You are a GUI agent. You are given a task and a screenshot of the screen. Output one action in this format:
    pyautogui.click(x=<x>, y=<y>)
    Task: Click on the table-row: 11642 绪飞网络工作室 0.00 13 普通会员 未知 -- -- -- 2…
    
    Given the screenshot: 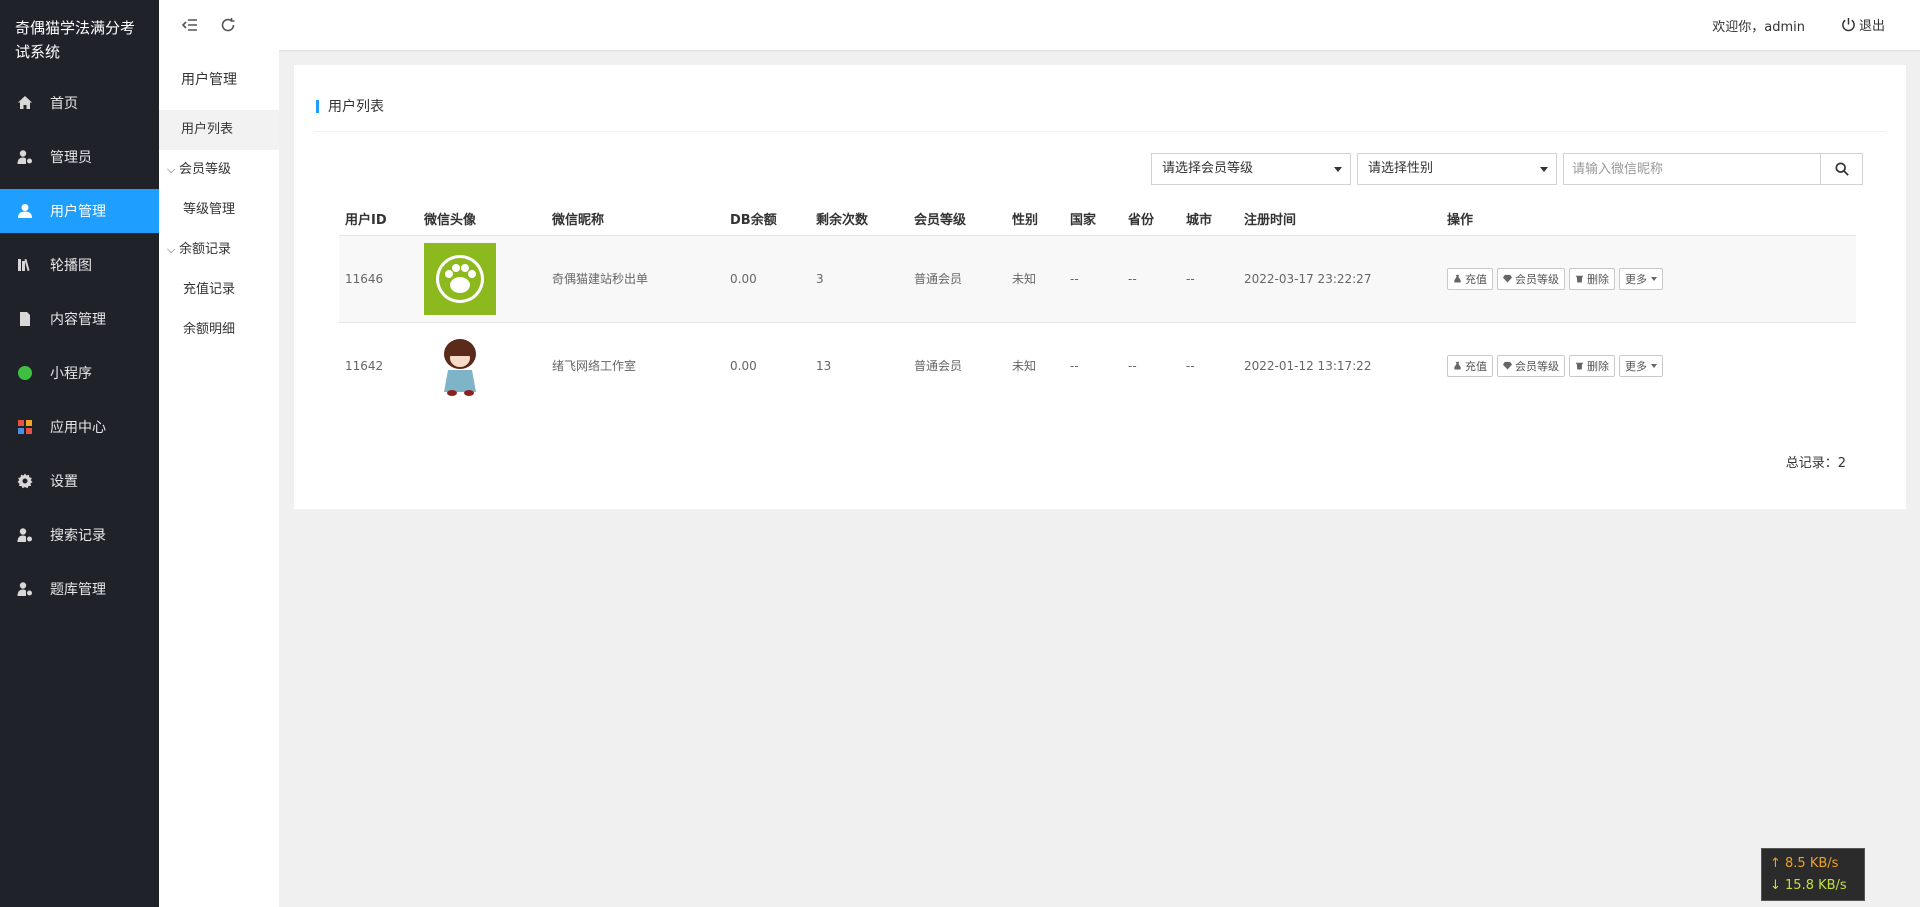 What is the action you would take?
    pyautogui.click(x=1097, y=365)
    